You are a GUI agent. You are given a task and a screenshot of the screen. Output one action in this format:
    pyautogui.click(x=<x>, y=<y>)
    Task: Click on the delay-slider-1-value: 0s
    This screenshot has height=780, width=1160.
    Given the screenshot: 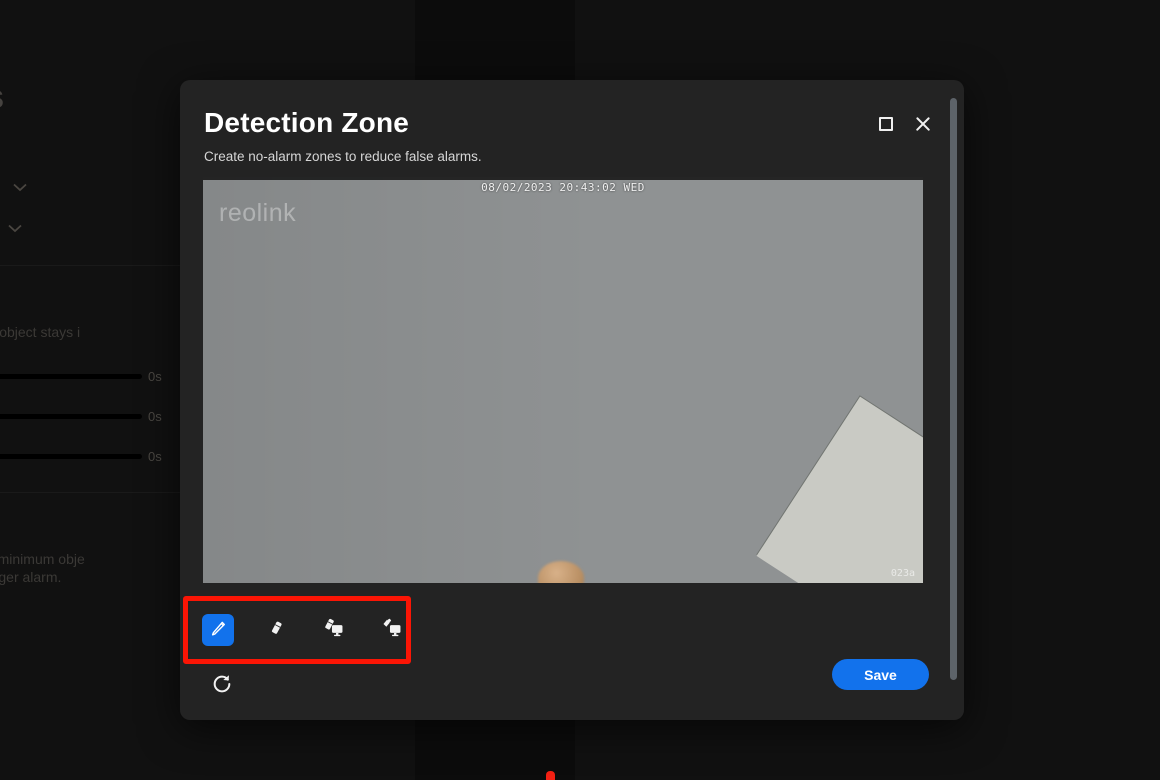 What is the action you would take?
    pyautogui.click(x=155, y=376)
    